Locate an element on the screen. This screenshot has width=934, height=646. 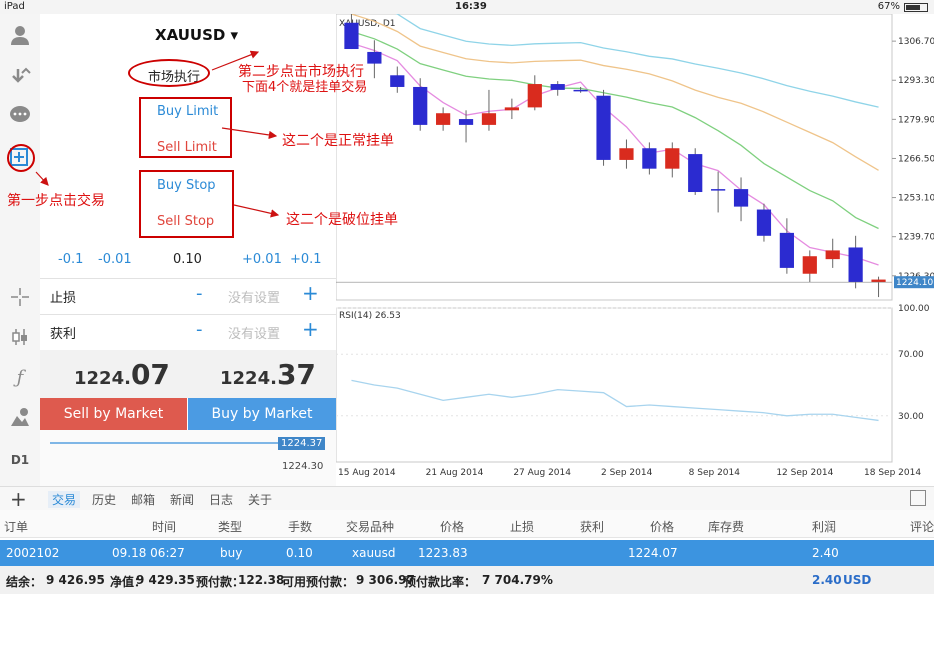
tab-trade: 交易 is located at coordinates (64, 499).